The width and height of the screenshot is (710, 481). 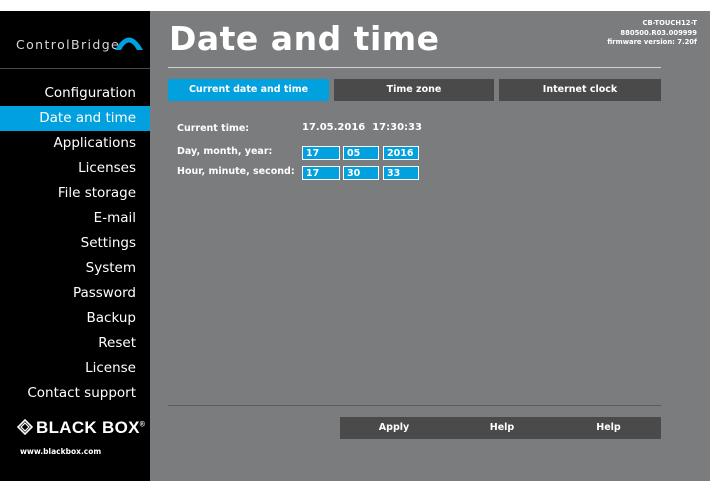 What do you see at coordinates (361, 173) in the screenshot?
I see `minute-field` at bounding box center [361, 173].